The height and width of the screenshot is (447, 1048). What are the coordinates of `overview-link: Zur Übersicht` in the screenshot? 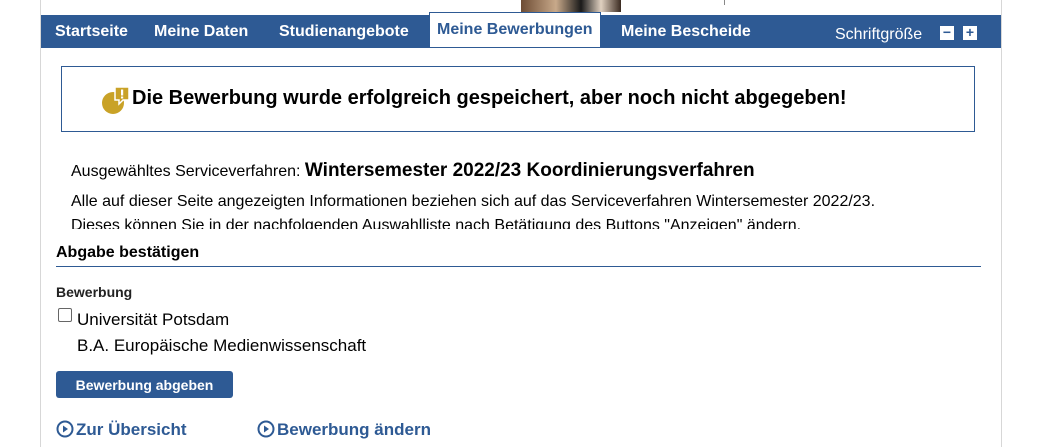 It's located at (121, 430).